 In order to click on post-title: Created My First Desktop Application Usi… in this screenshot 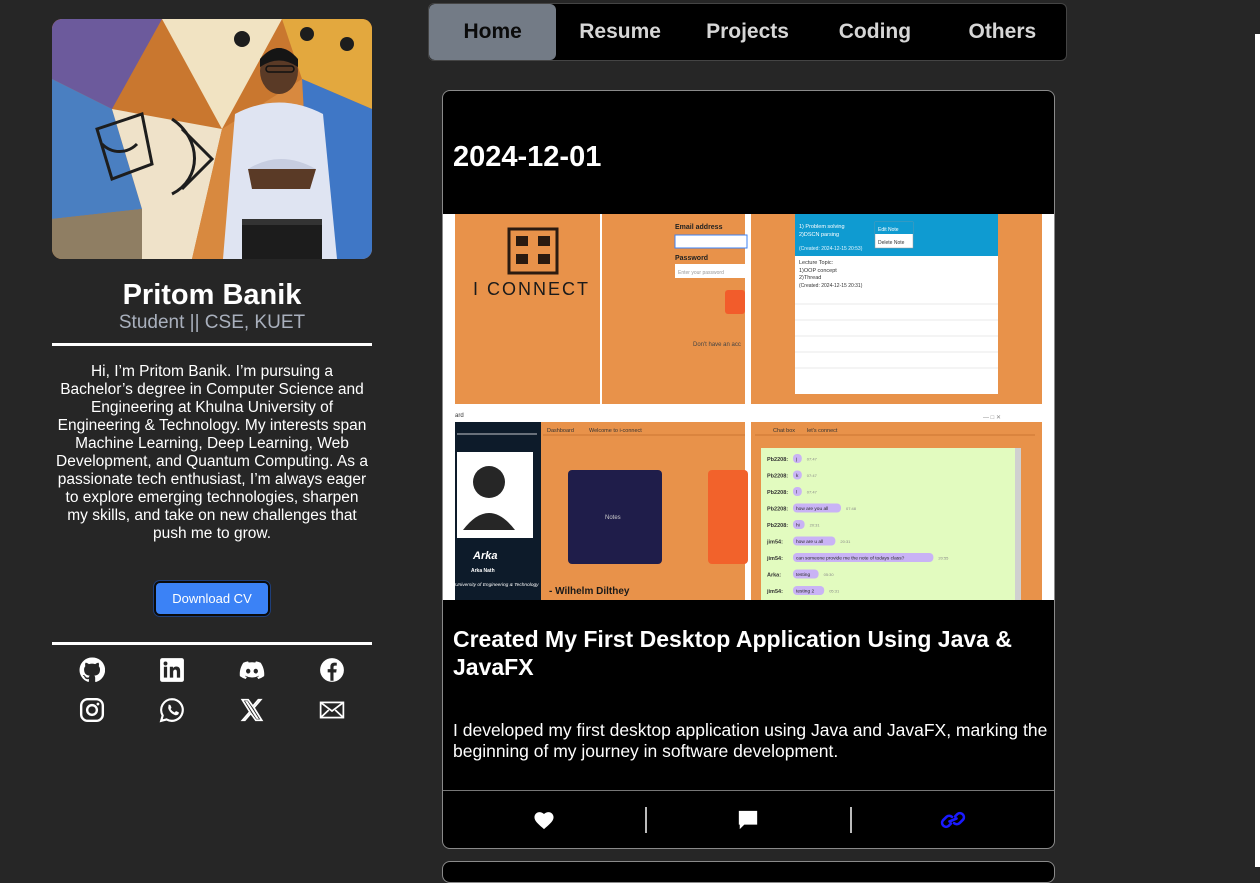, I will do `click(732, 653)`.